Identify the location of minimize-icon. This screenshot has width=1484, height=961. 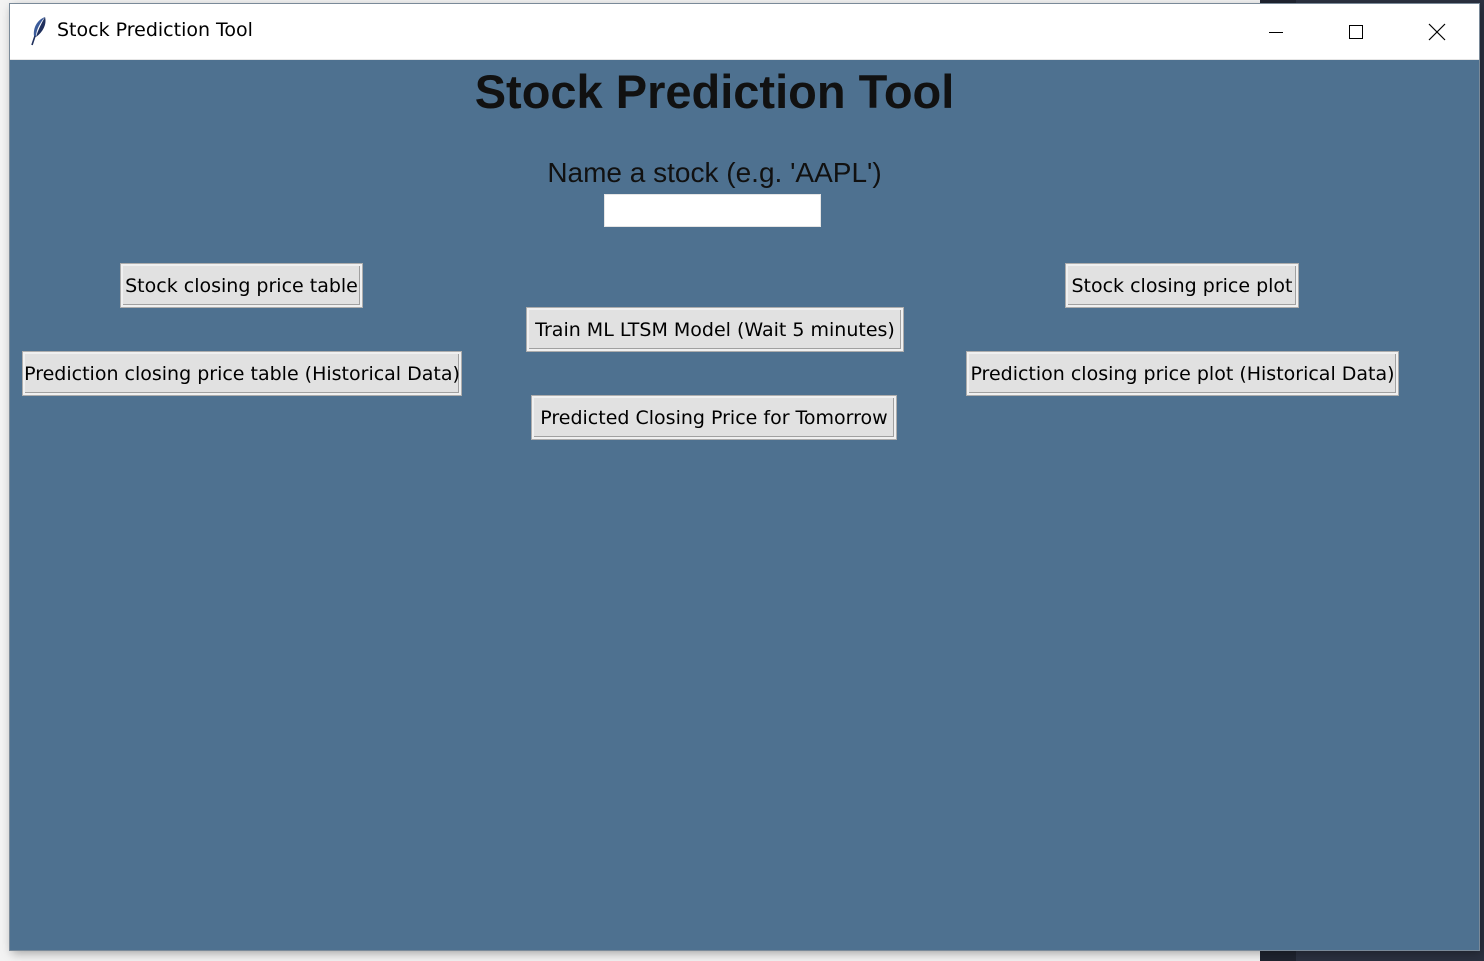
(1276, 32).